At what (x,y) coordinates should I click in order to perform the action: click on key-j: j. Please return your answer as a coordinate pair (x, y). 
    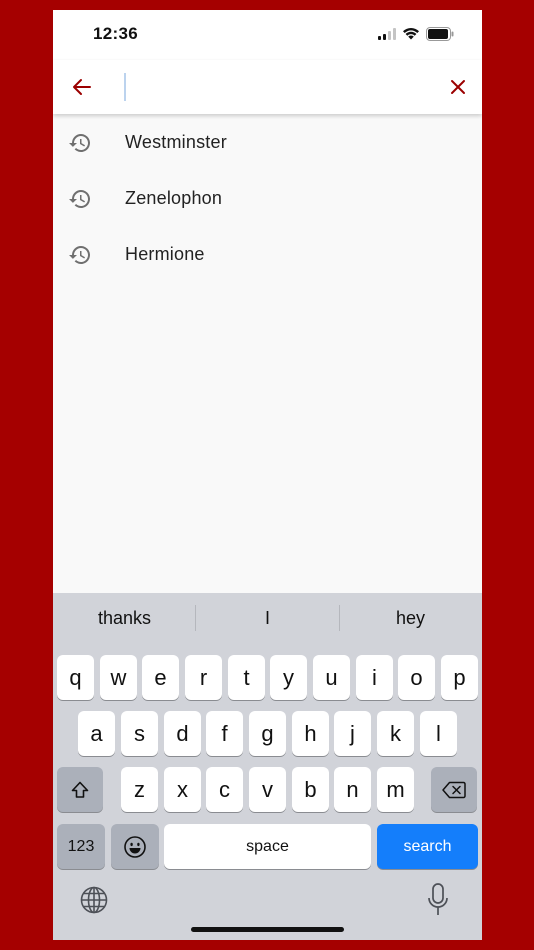
    Looking at the image, I should click on (352, 733).